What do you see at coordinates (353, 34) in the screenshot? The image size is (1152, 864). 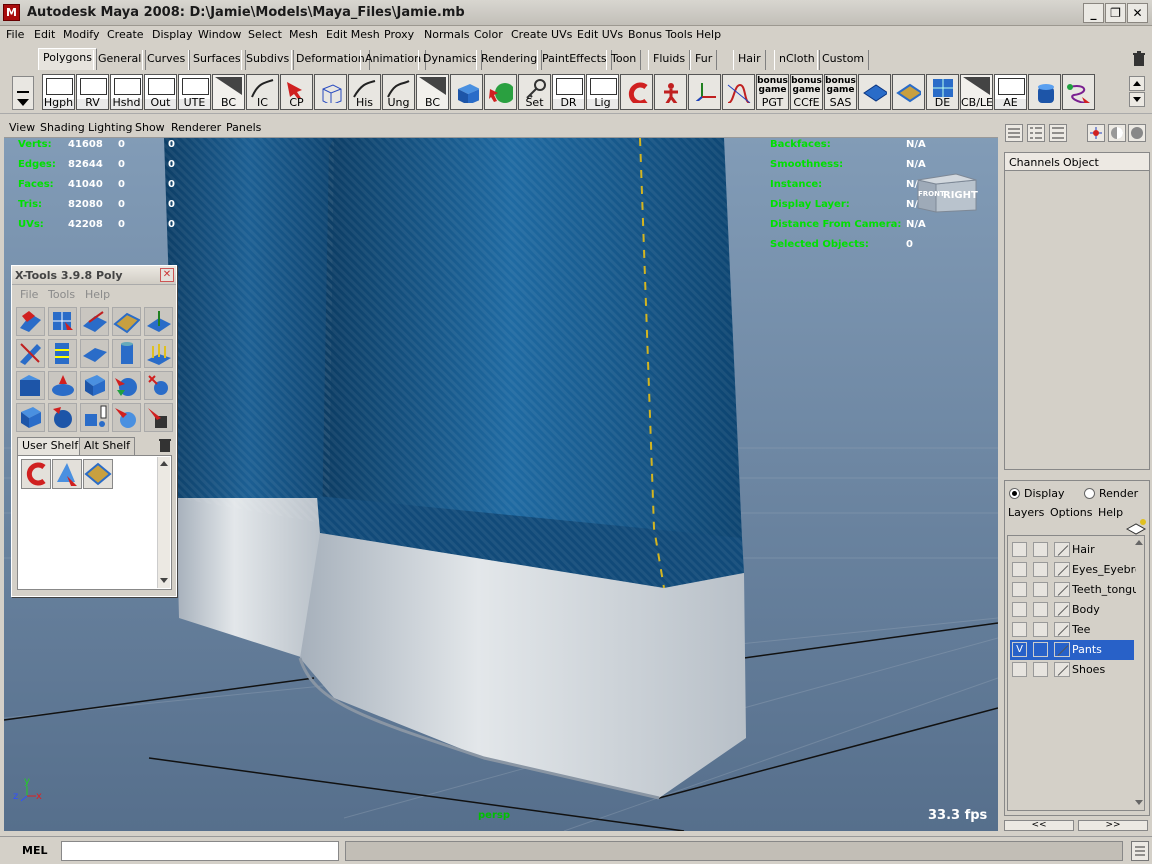 I see `menu-edit-mesh: Edit Mesh` at bounding box center [353, 34].